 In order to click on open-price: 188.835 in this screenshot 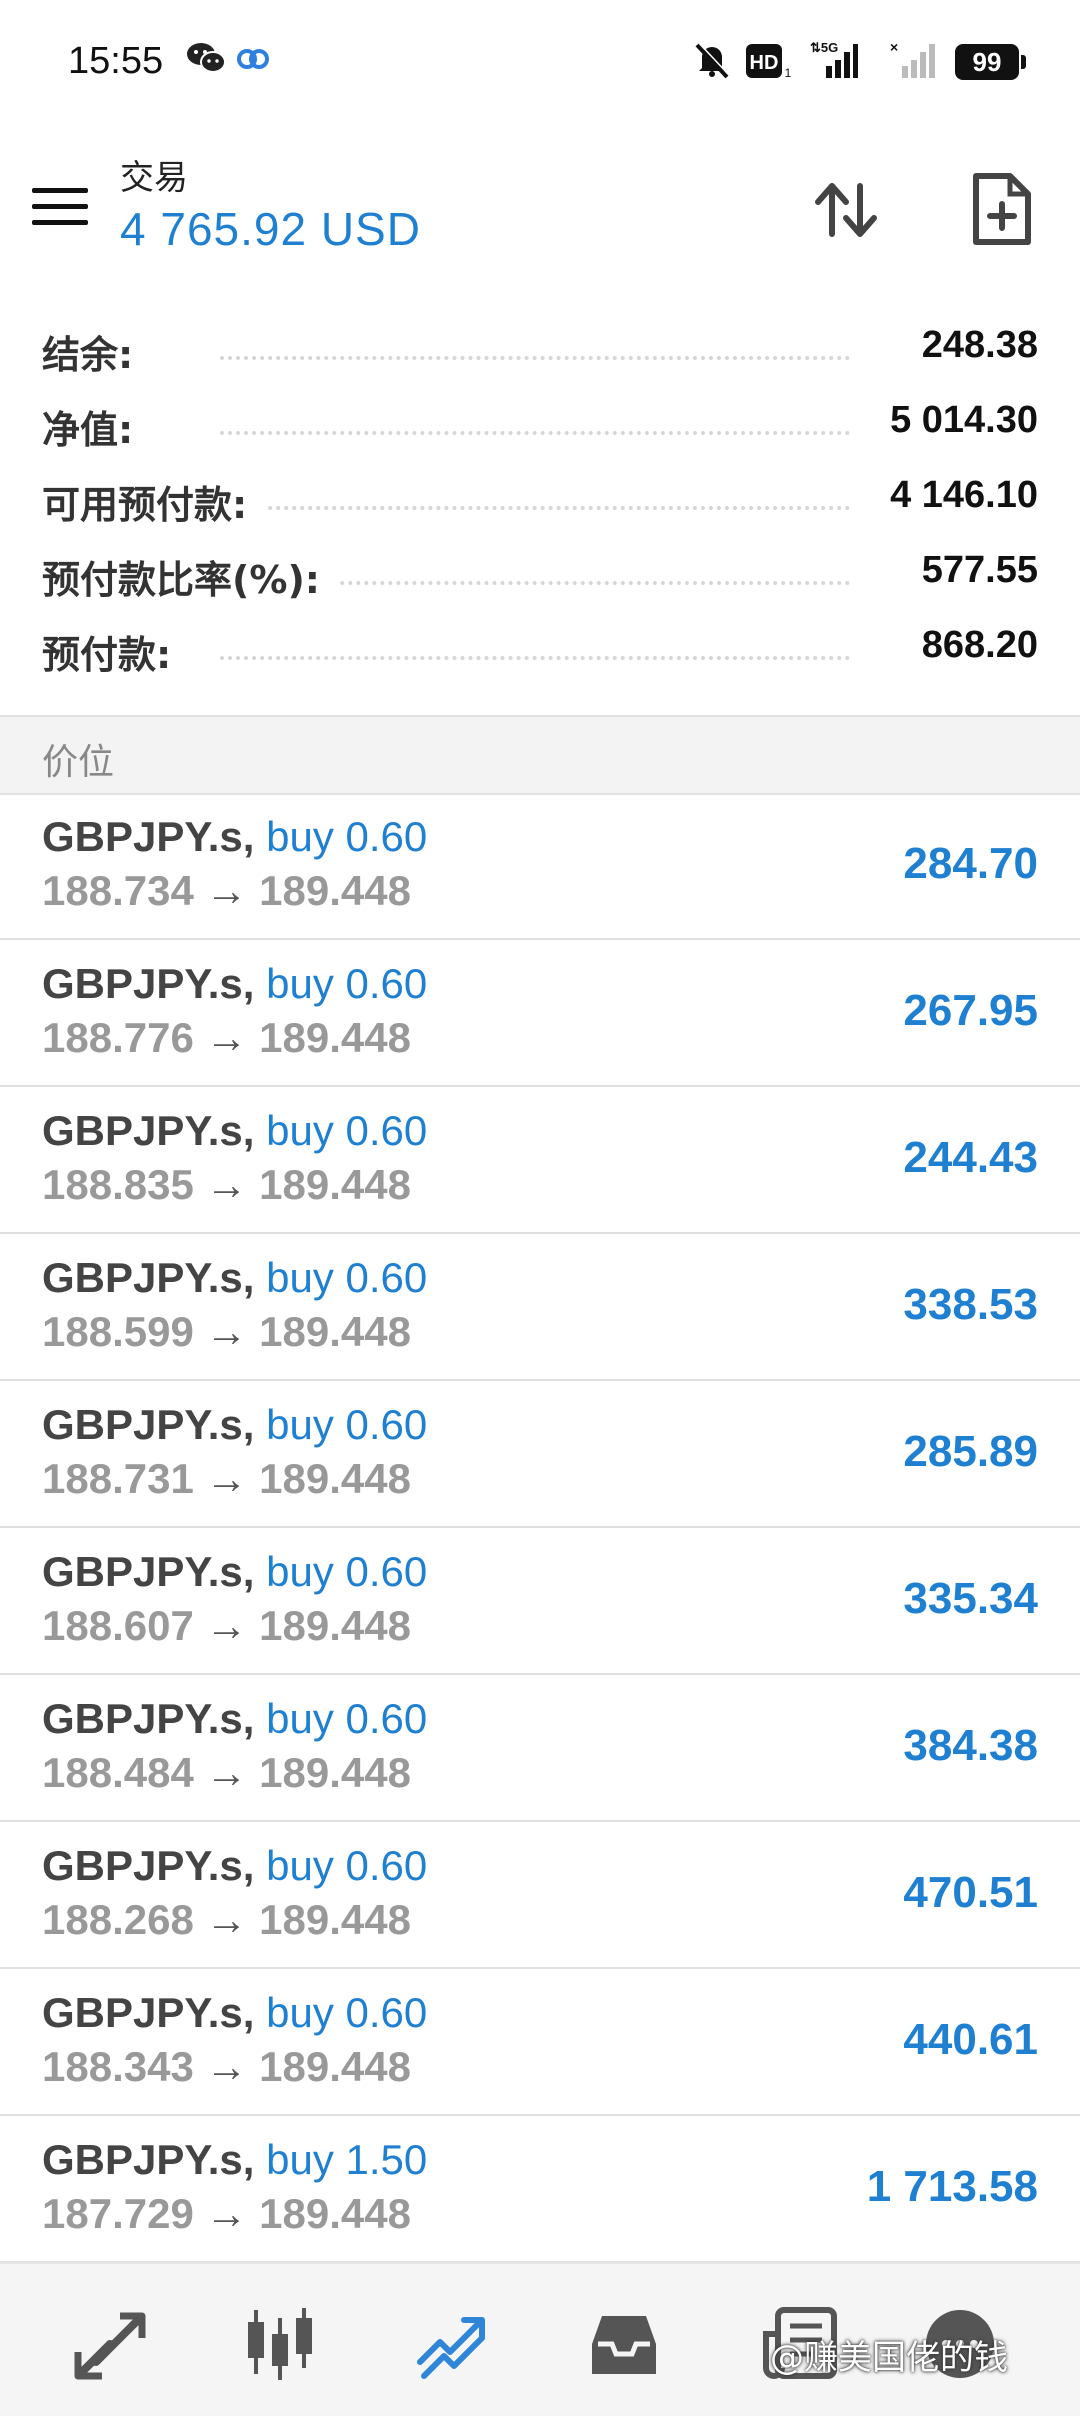, I will do `click(118, 1184)`.